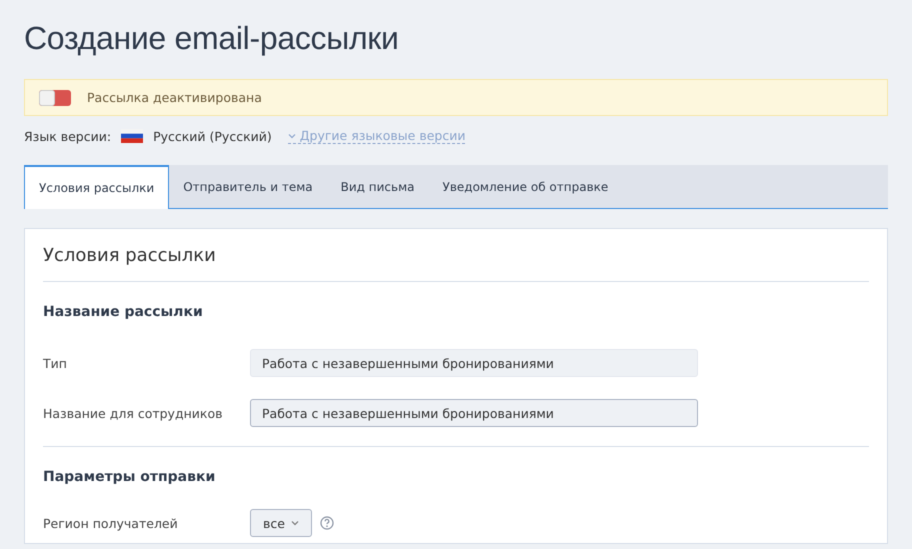 This screenshot has width=912, height=549. I want to click on status-text: Рассылка деактивирована, so click(174, 97).